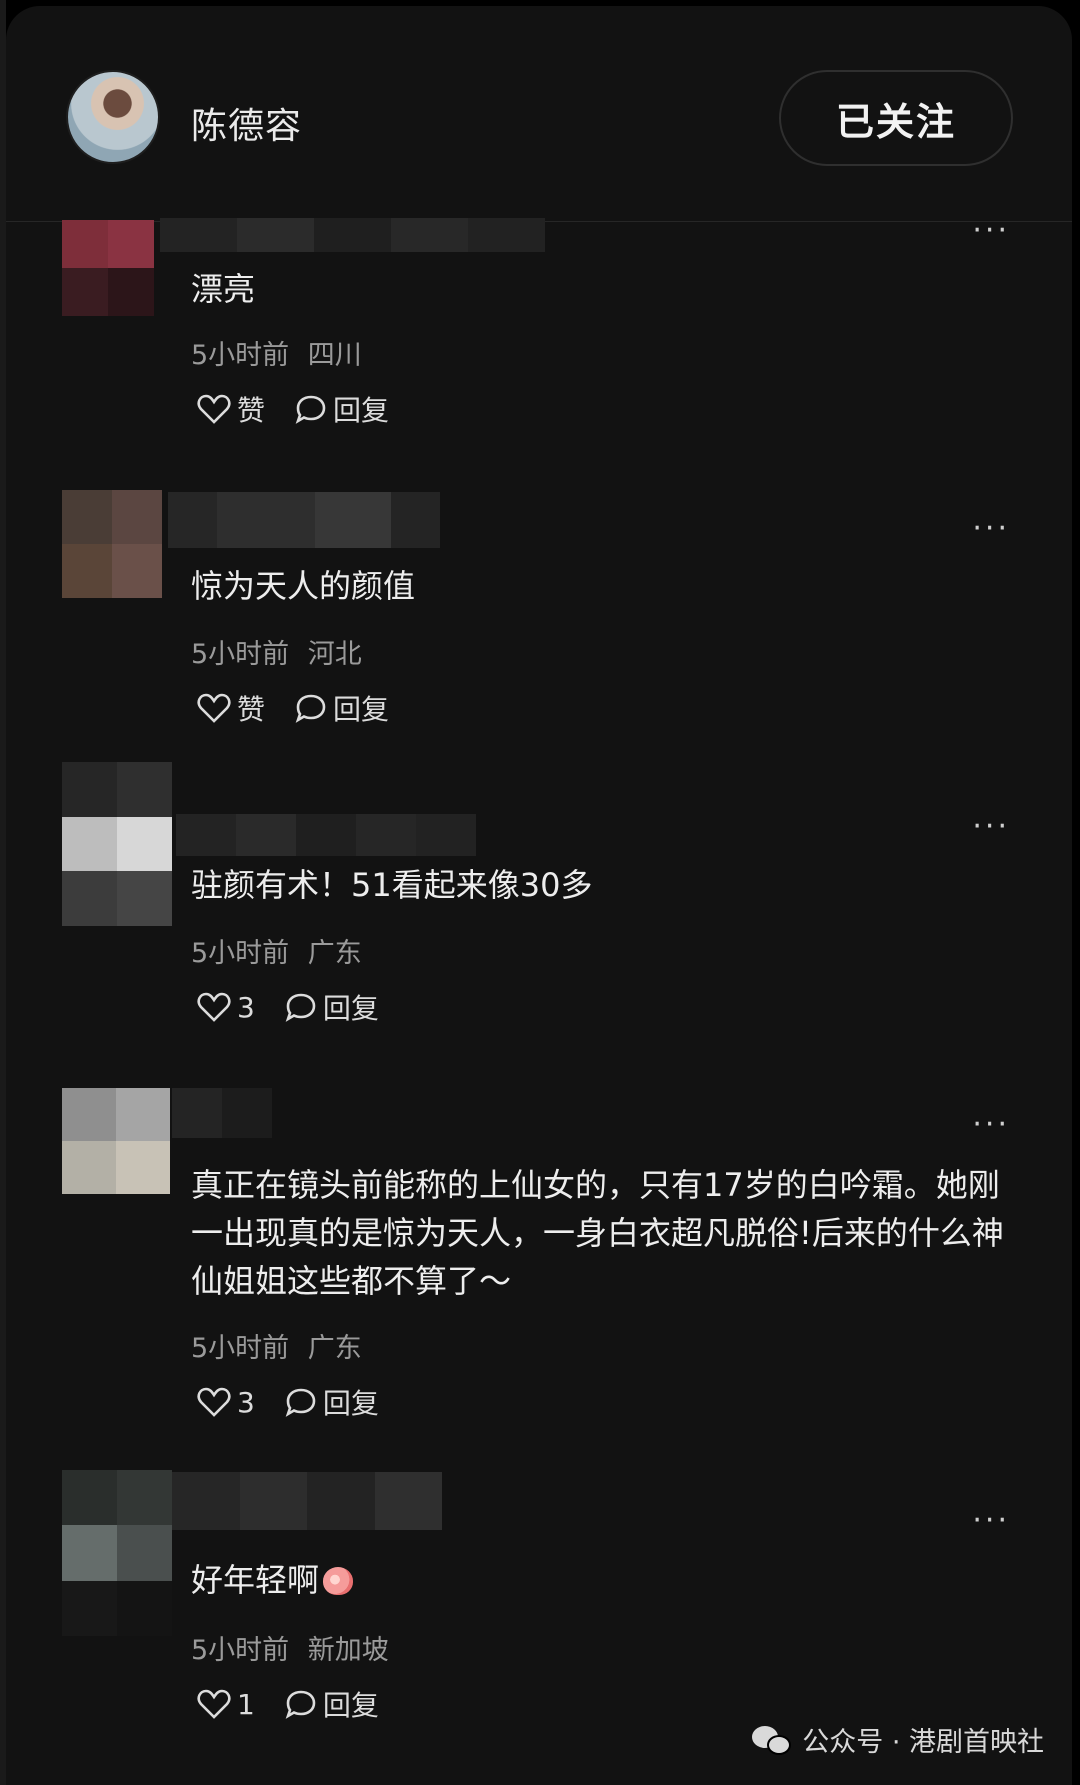 This screenshot has width=1080, height=1785. Describe the element at coordinates (338, 1581) in the screenshot. I see `peach-emoji-icon` at that location.